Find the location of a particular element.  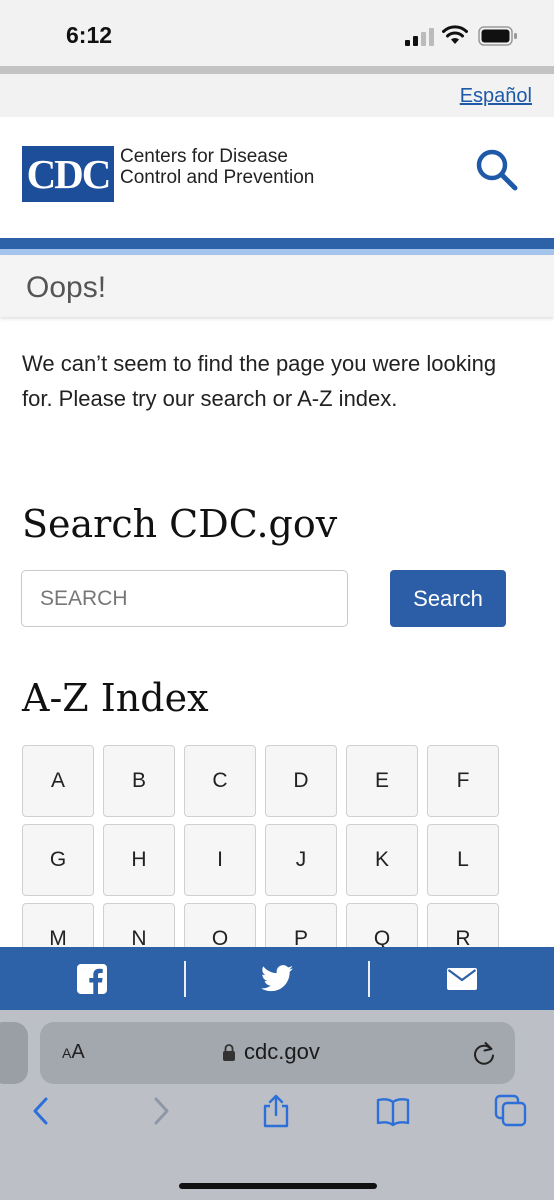

url-text: cdc.gov is located at coordinates (282, 1051).